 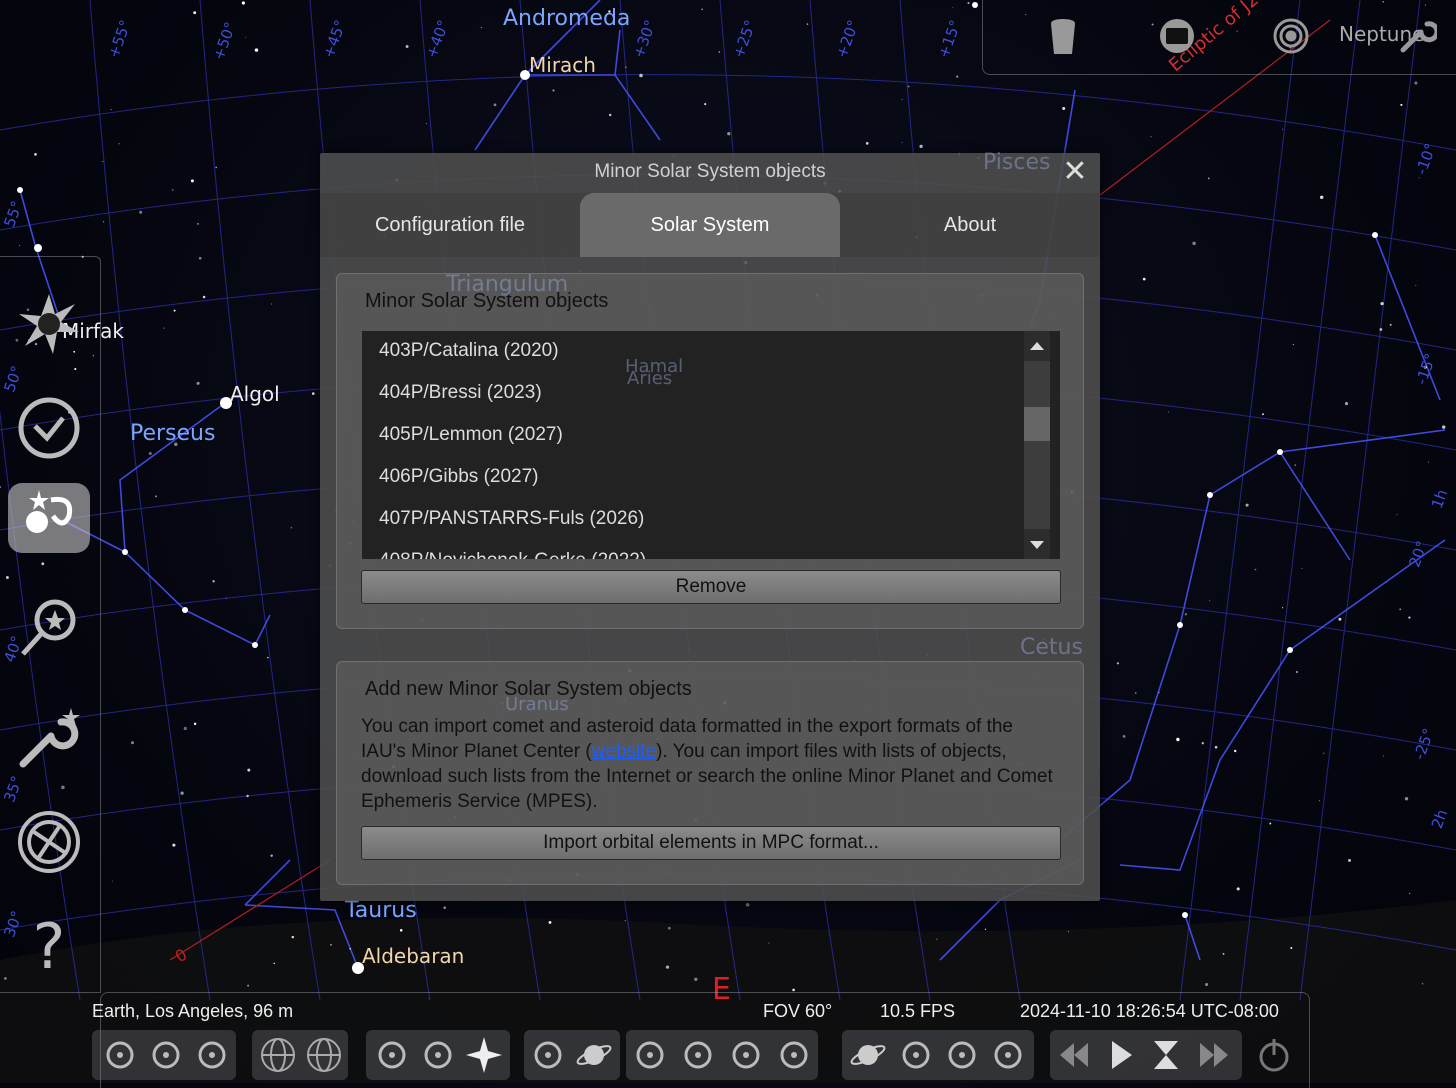 What do you see at coordinates (381, 910) in the screenshot?
I see `constellation-label: Taurus` at bounding box center [381, 910].